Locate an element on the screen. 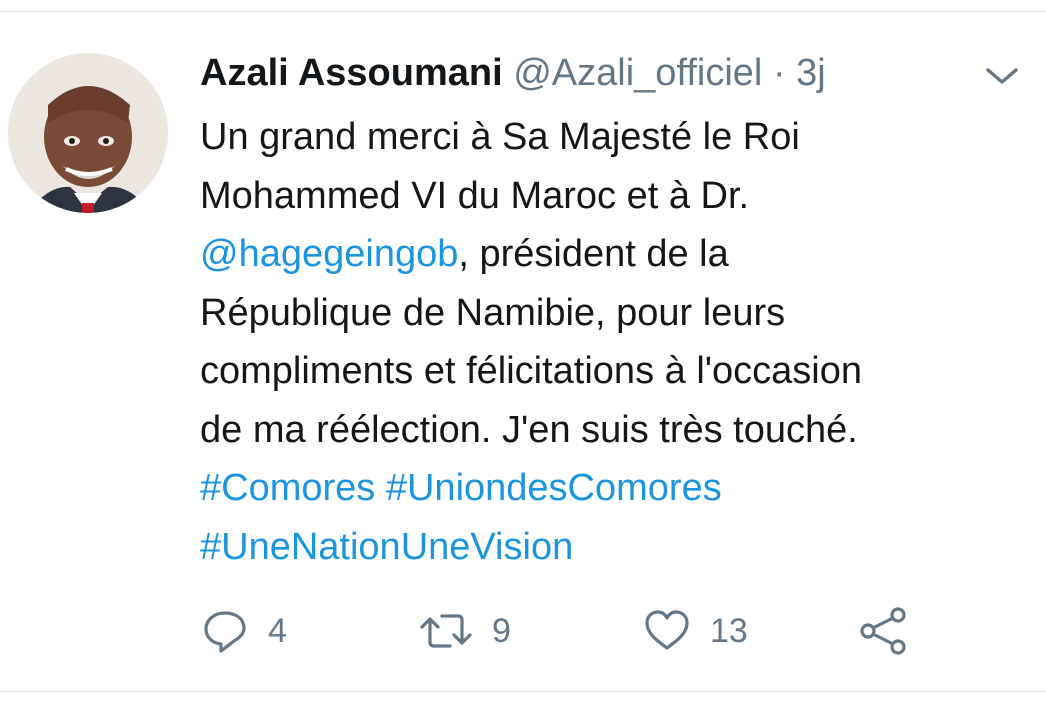 This screenshot has width=1046, height=715. tweet-menu-button is located at coordinates (1002, 76).